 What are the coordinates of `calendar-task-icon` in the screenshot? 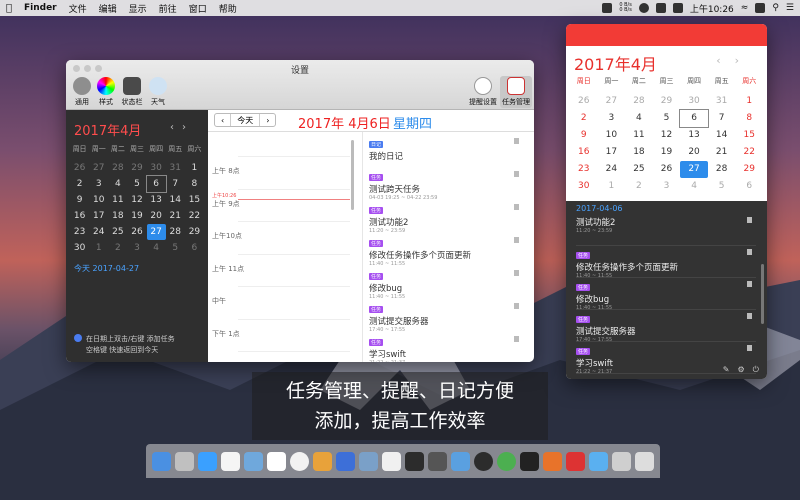 It's located at (460, 461).